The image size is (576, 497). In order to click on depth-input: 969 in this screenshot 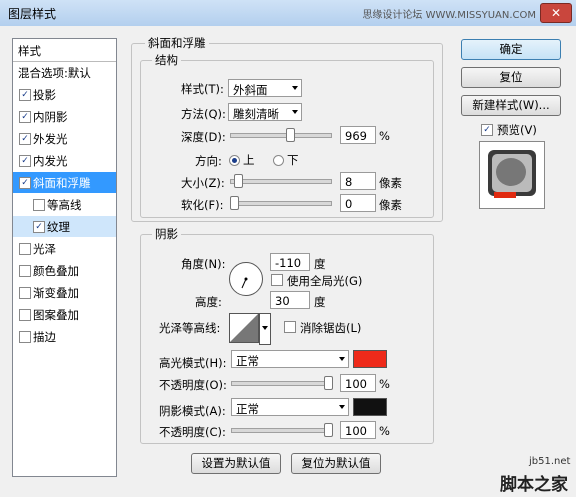, I will do `click(358, 135)`.